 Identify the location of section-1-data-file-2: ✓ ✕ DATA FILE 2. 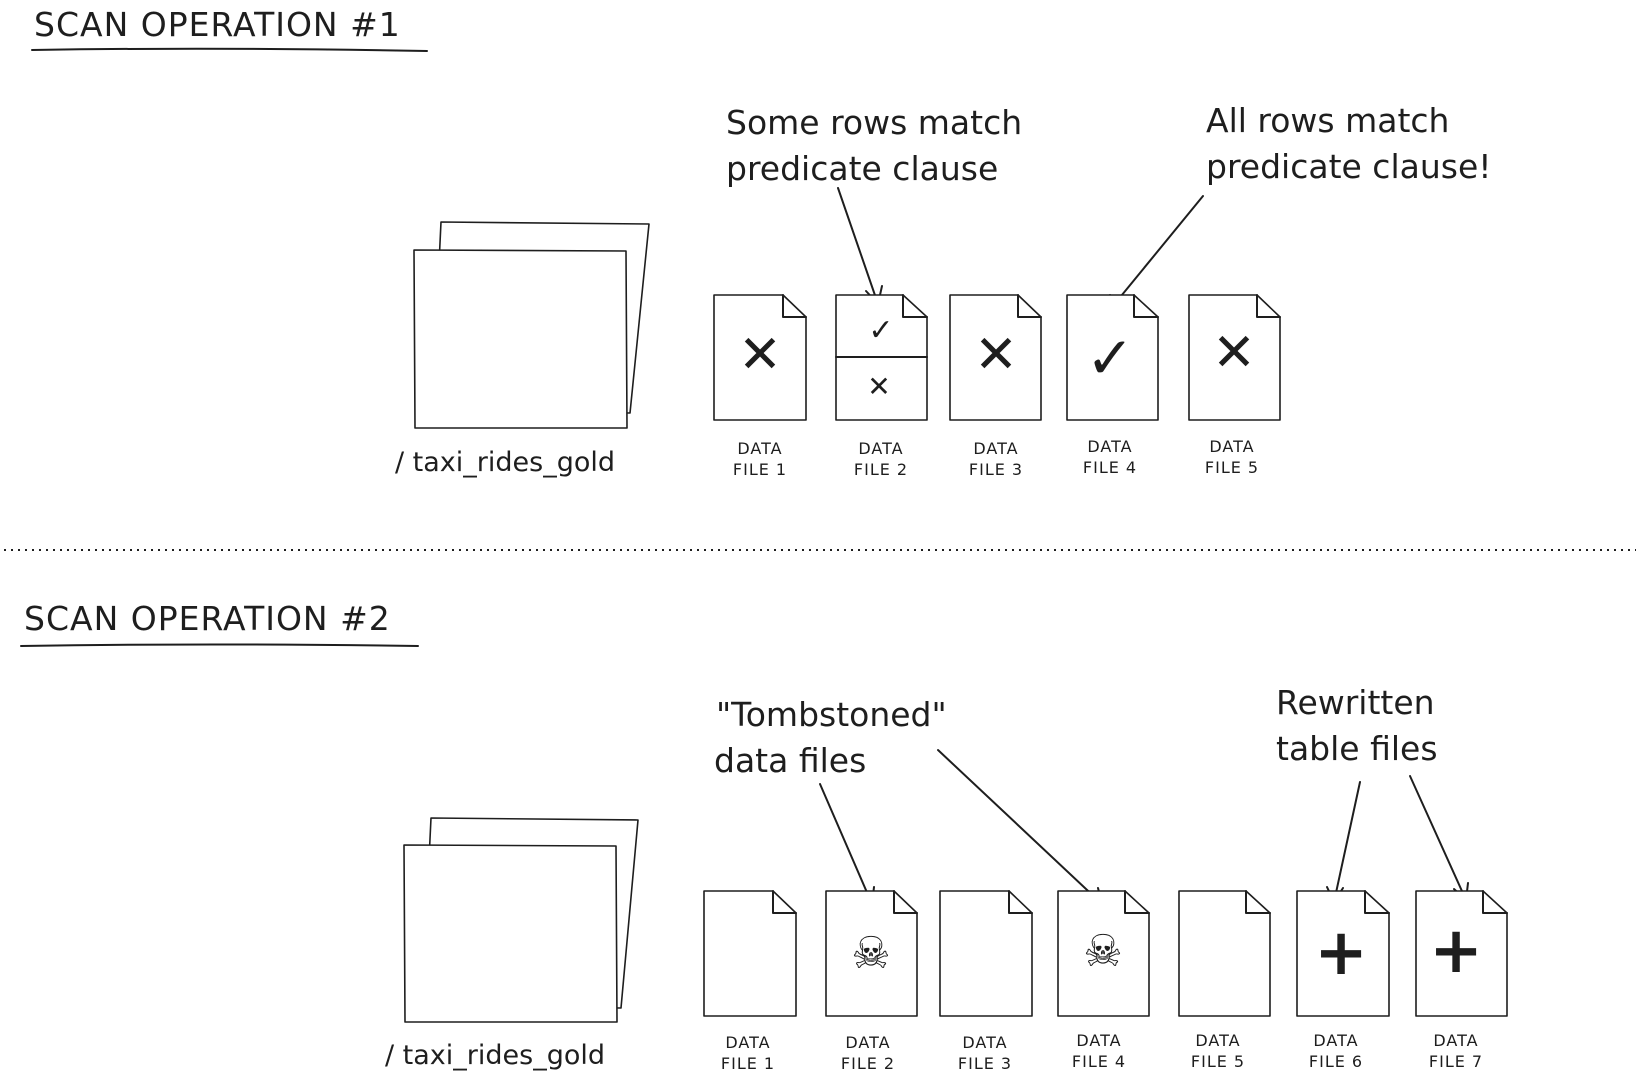
(881, 386).